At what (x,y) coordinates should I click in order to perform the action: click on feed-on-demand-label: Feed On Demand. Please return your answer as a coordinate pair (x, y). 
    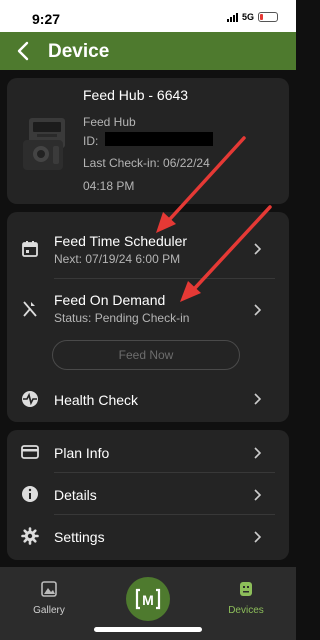
    Looking at the image, I should click on (110, 300).